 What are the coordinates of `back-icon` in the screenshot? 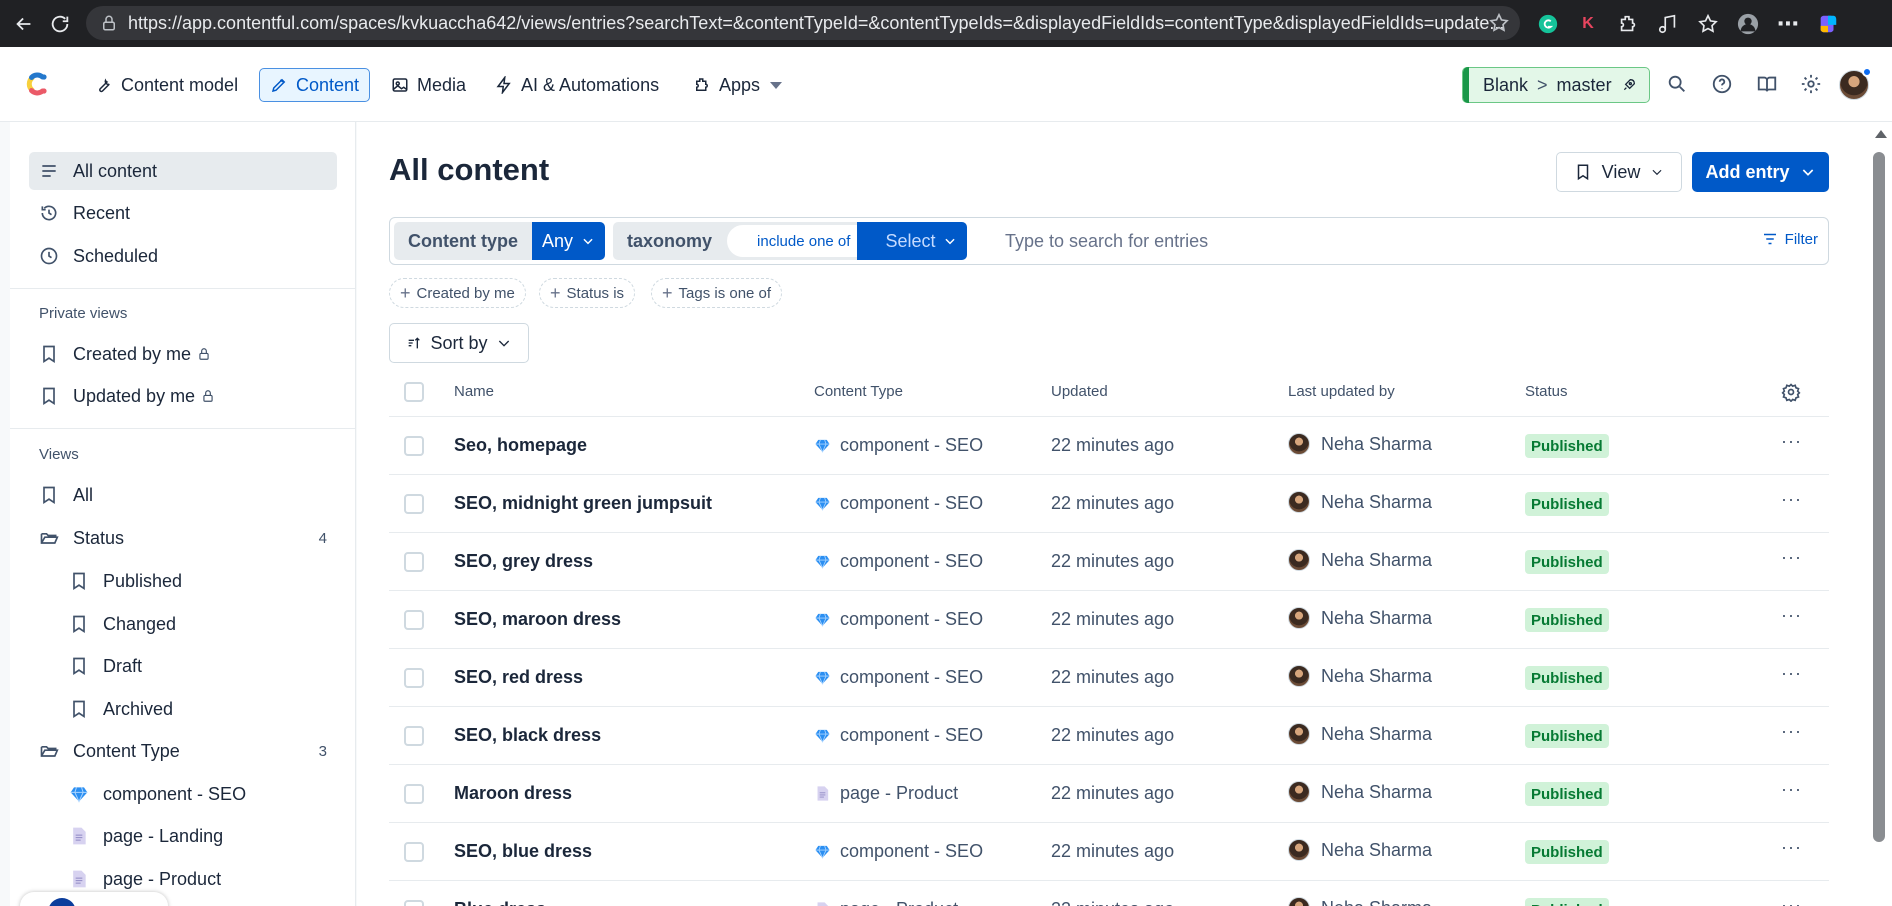 It's located at (24, 24).